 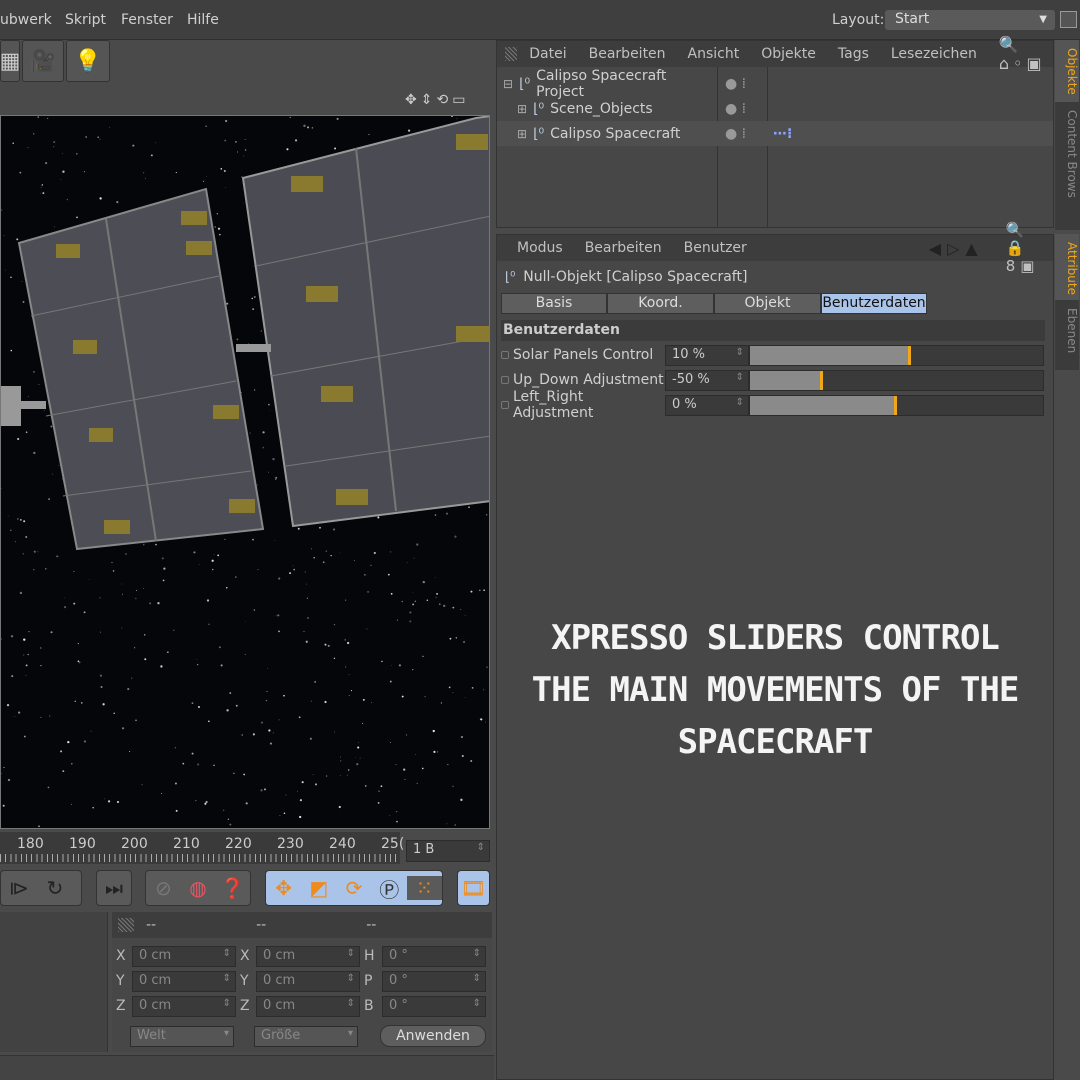 What do you see at coordinates (437, 100) in the screenshot?
I see `viewport-nav-icons: ✥⇕⟲▭` at bounding box center [437, 100].